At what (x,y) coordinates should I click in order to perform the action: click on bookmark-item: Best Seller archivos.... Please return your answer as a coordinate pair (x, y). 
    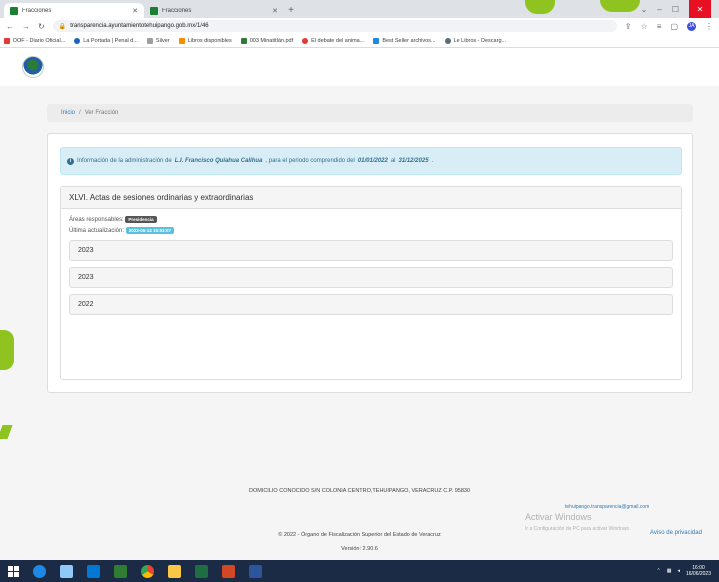
    Looking at the image, I should click on (404, 40).